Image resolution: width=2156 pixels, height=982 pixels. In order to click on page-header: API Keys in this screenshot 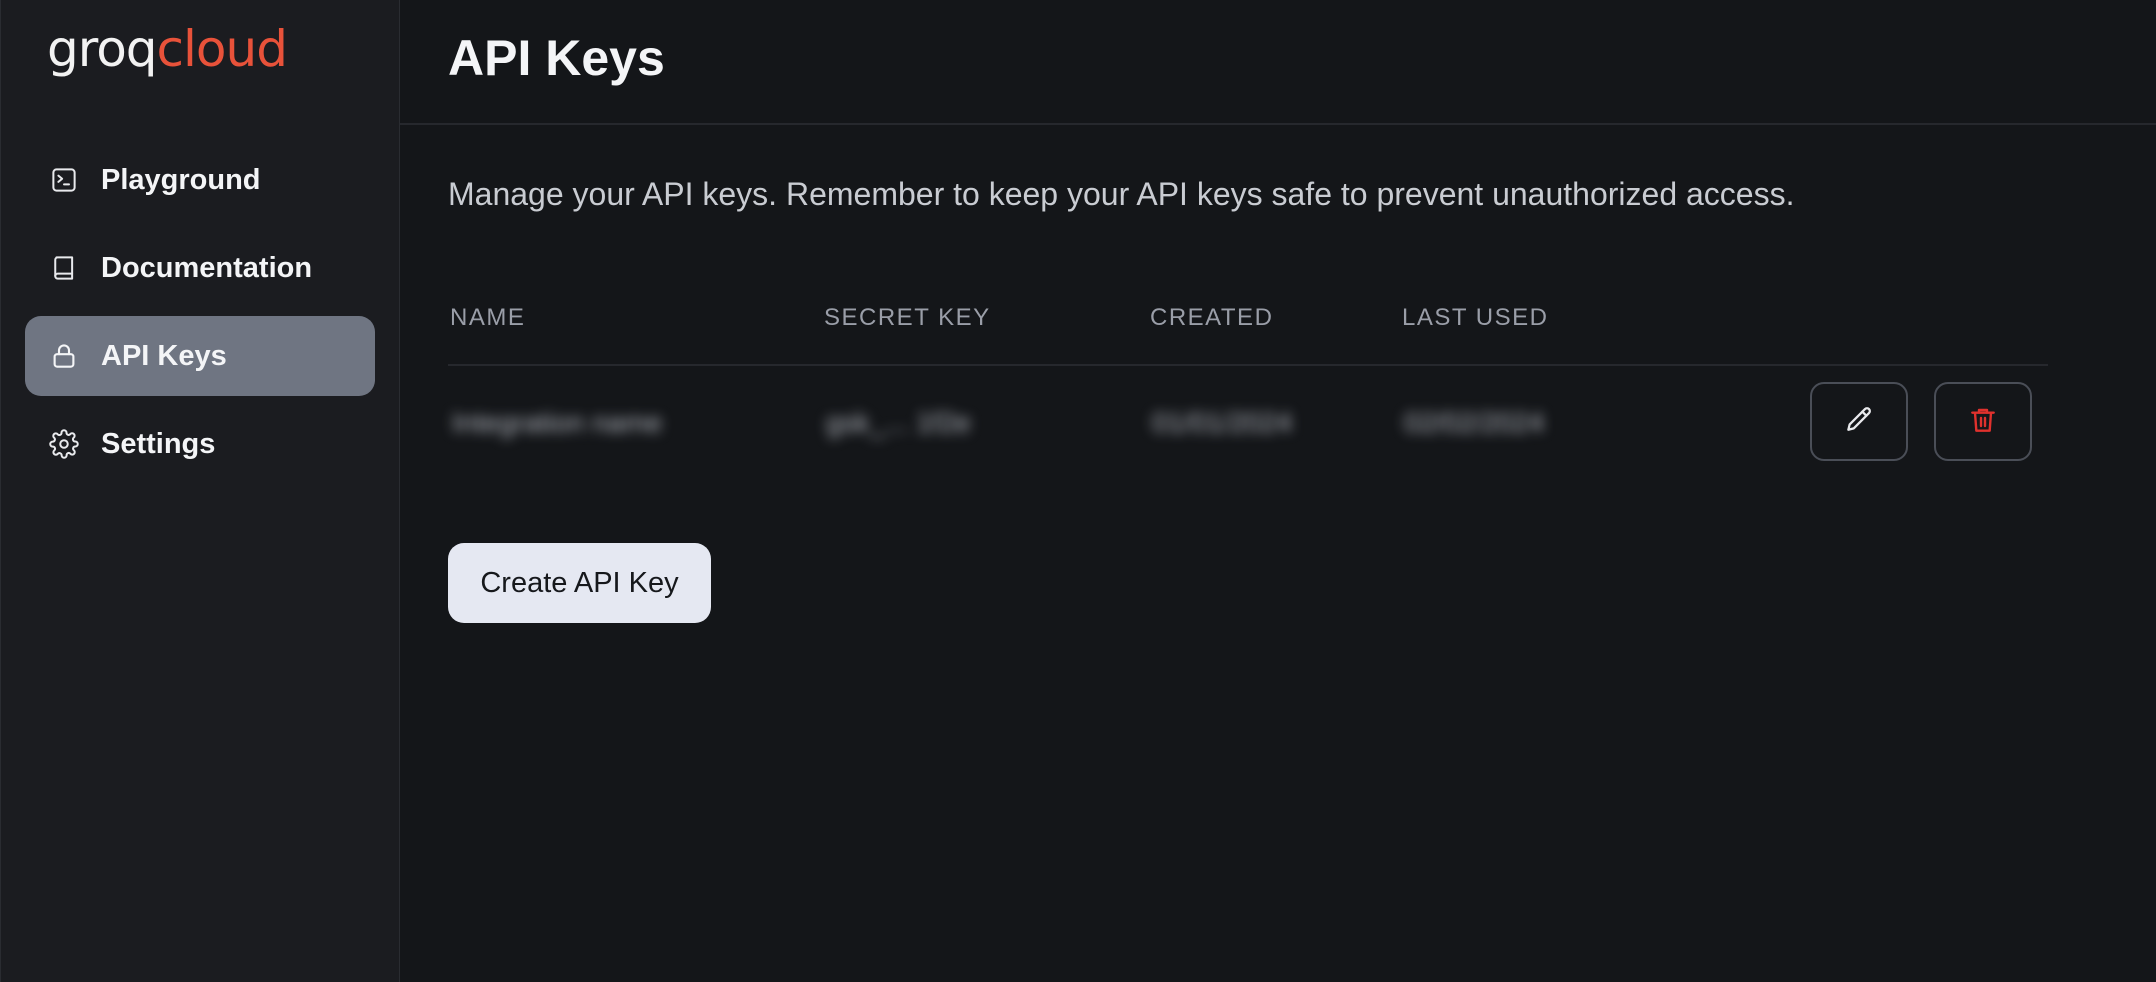, I will do `click(1278, 62)`.